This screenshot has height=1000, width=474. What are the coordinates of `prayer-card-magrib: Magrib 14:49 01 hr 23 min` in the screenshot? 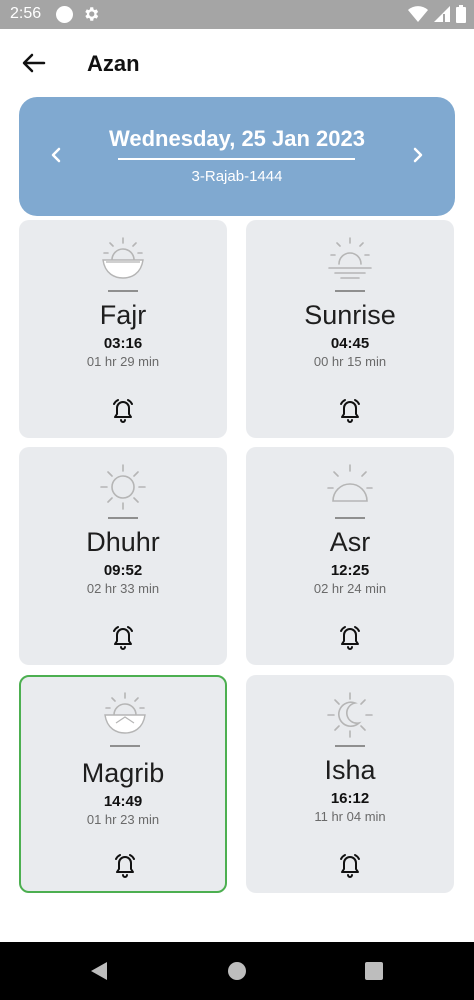 It's located at (123, 784).